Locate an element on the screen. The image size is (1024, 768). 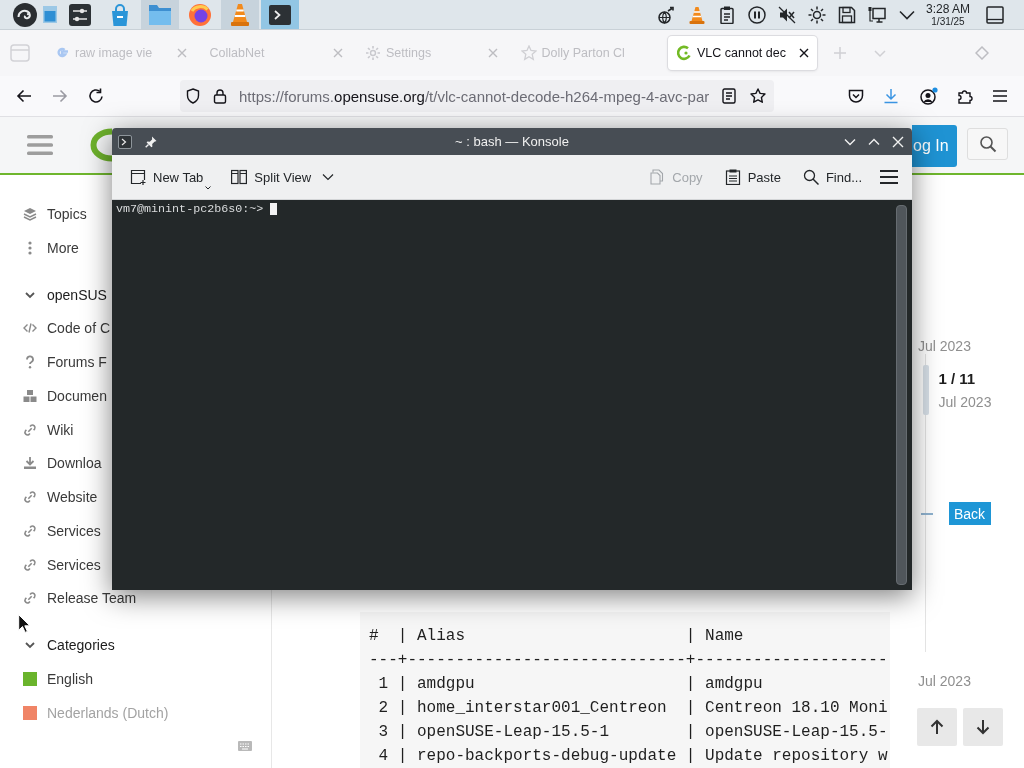
question-mark-icon is located at coordinates (30, 362).